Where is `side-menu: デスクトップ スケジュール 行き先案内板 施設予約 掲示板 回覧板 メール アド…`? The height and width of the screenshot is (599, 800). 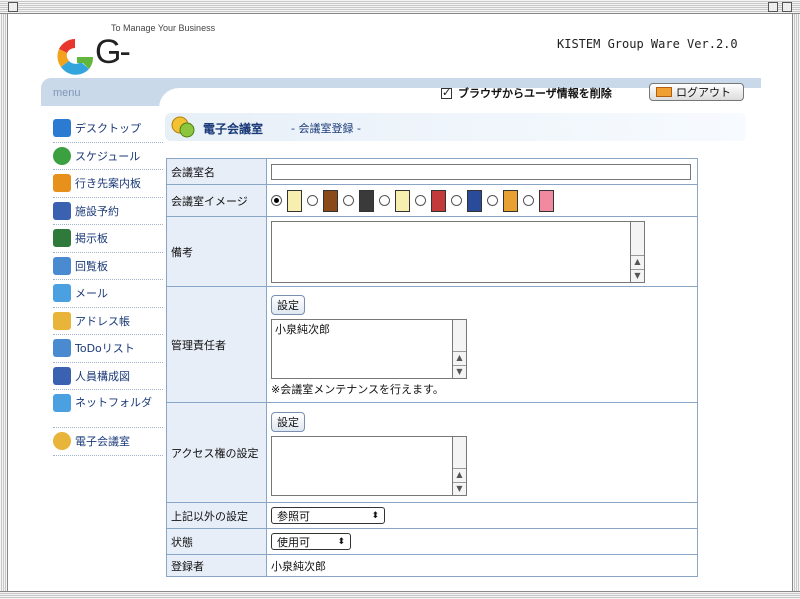
side-menu: デスクトップ スケジュール 行き先案内板 施設予約 掲示板 回覧板 メール アド… is located at coordinates (108, 285).